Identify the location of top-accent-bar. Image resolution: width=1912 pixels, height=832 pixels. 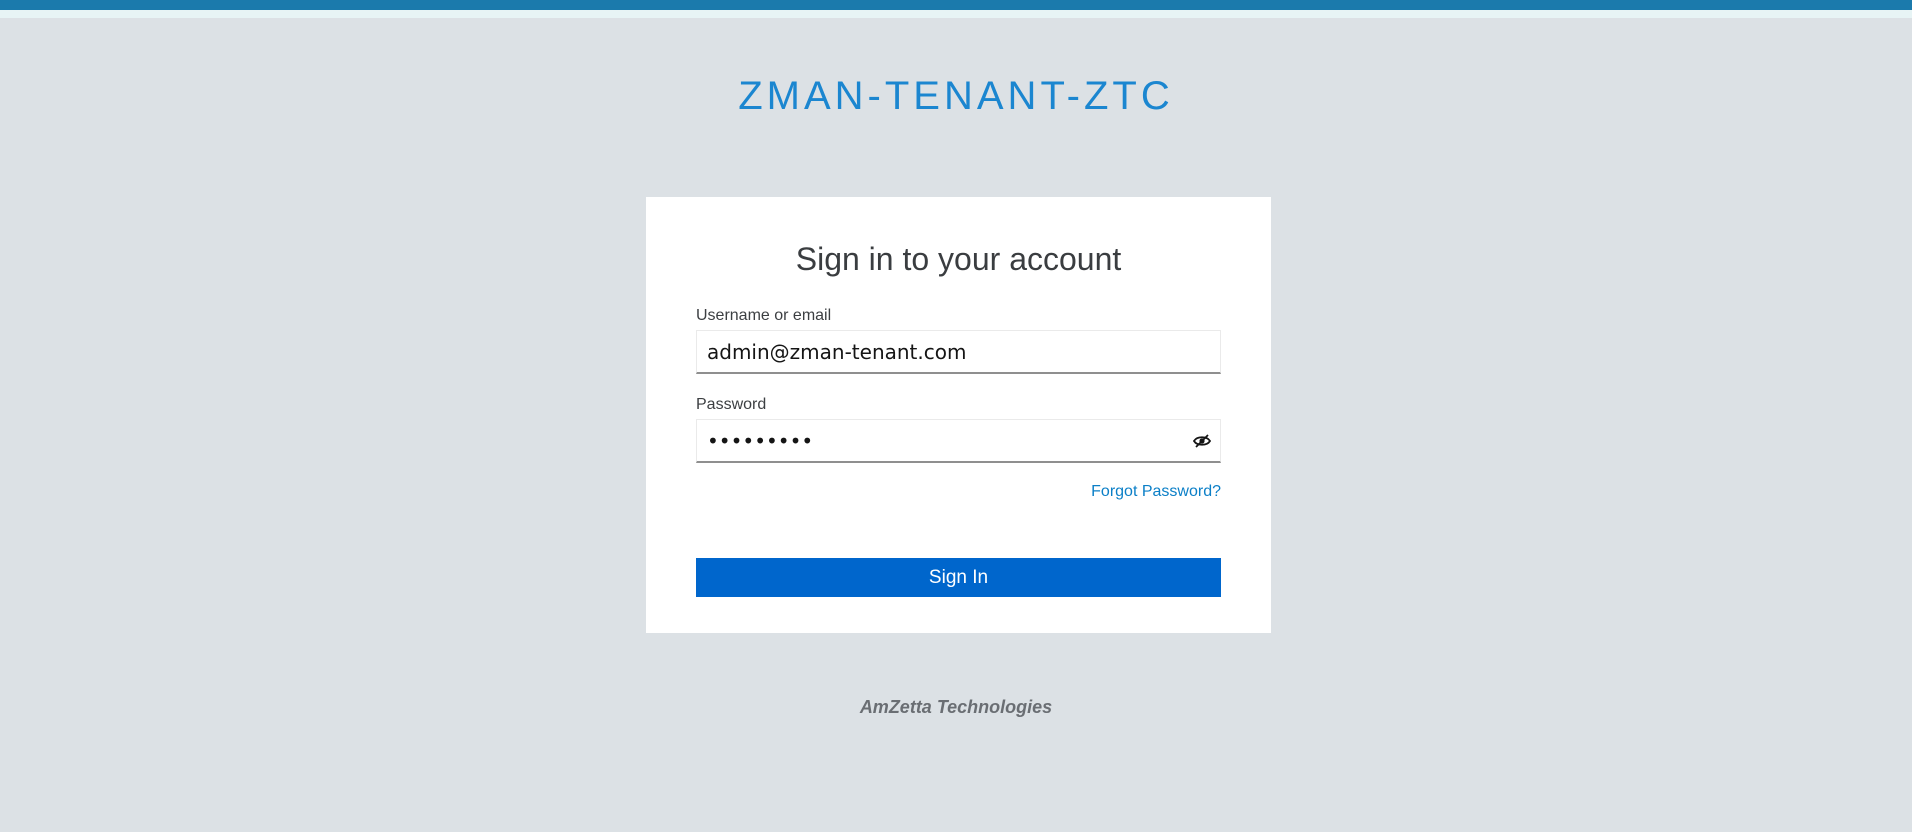
(956, 5).